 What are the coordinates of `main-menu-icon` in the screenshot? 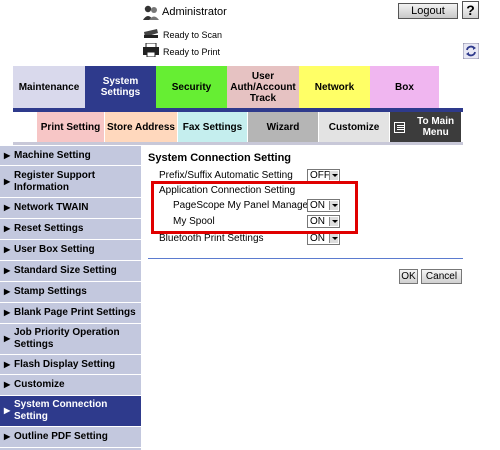 It's located at (400, 127).